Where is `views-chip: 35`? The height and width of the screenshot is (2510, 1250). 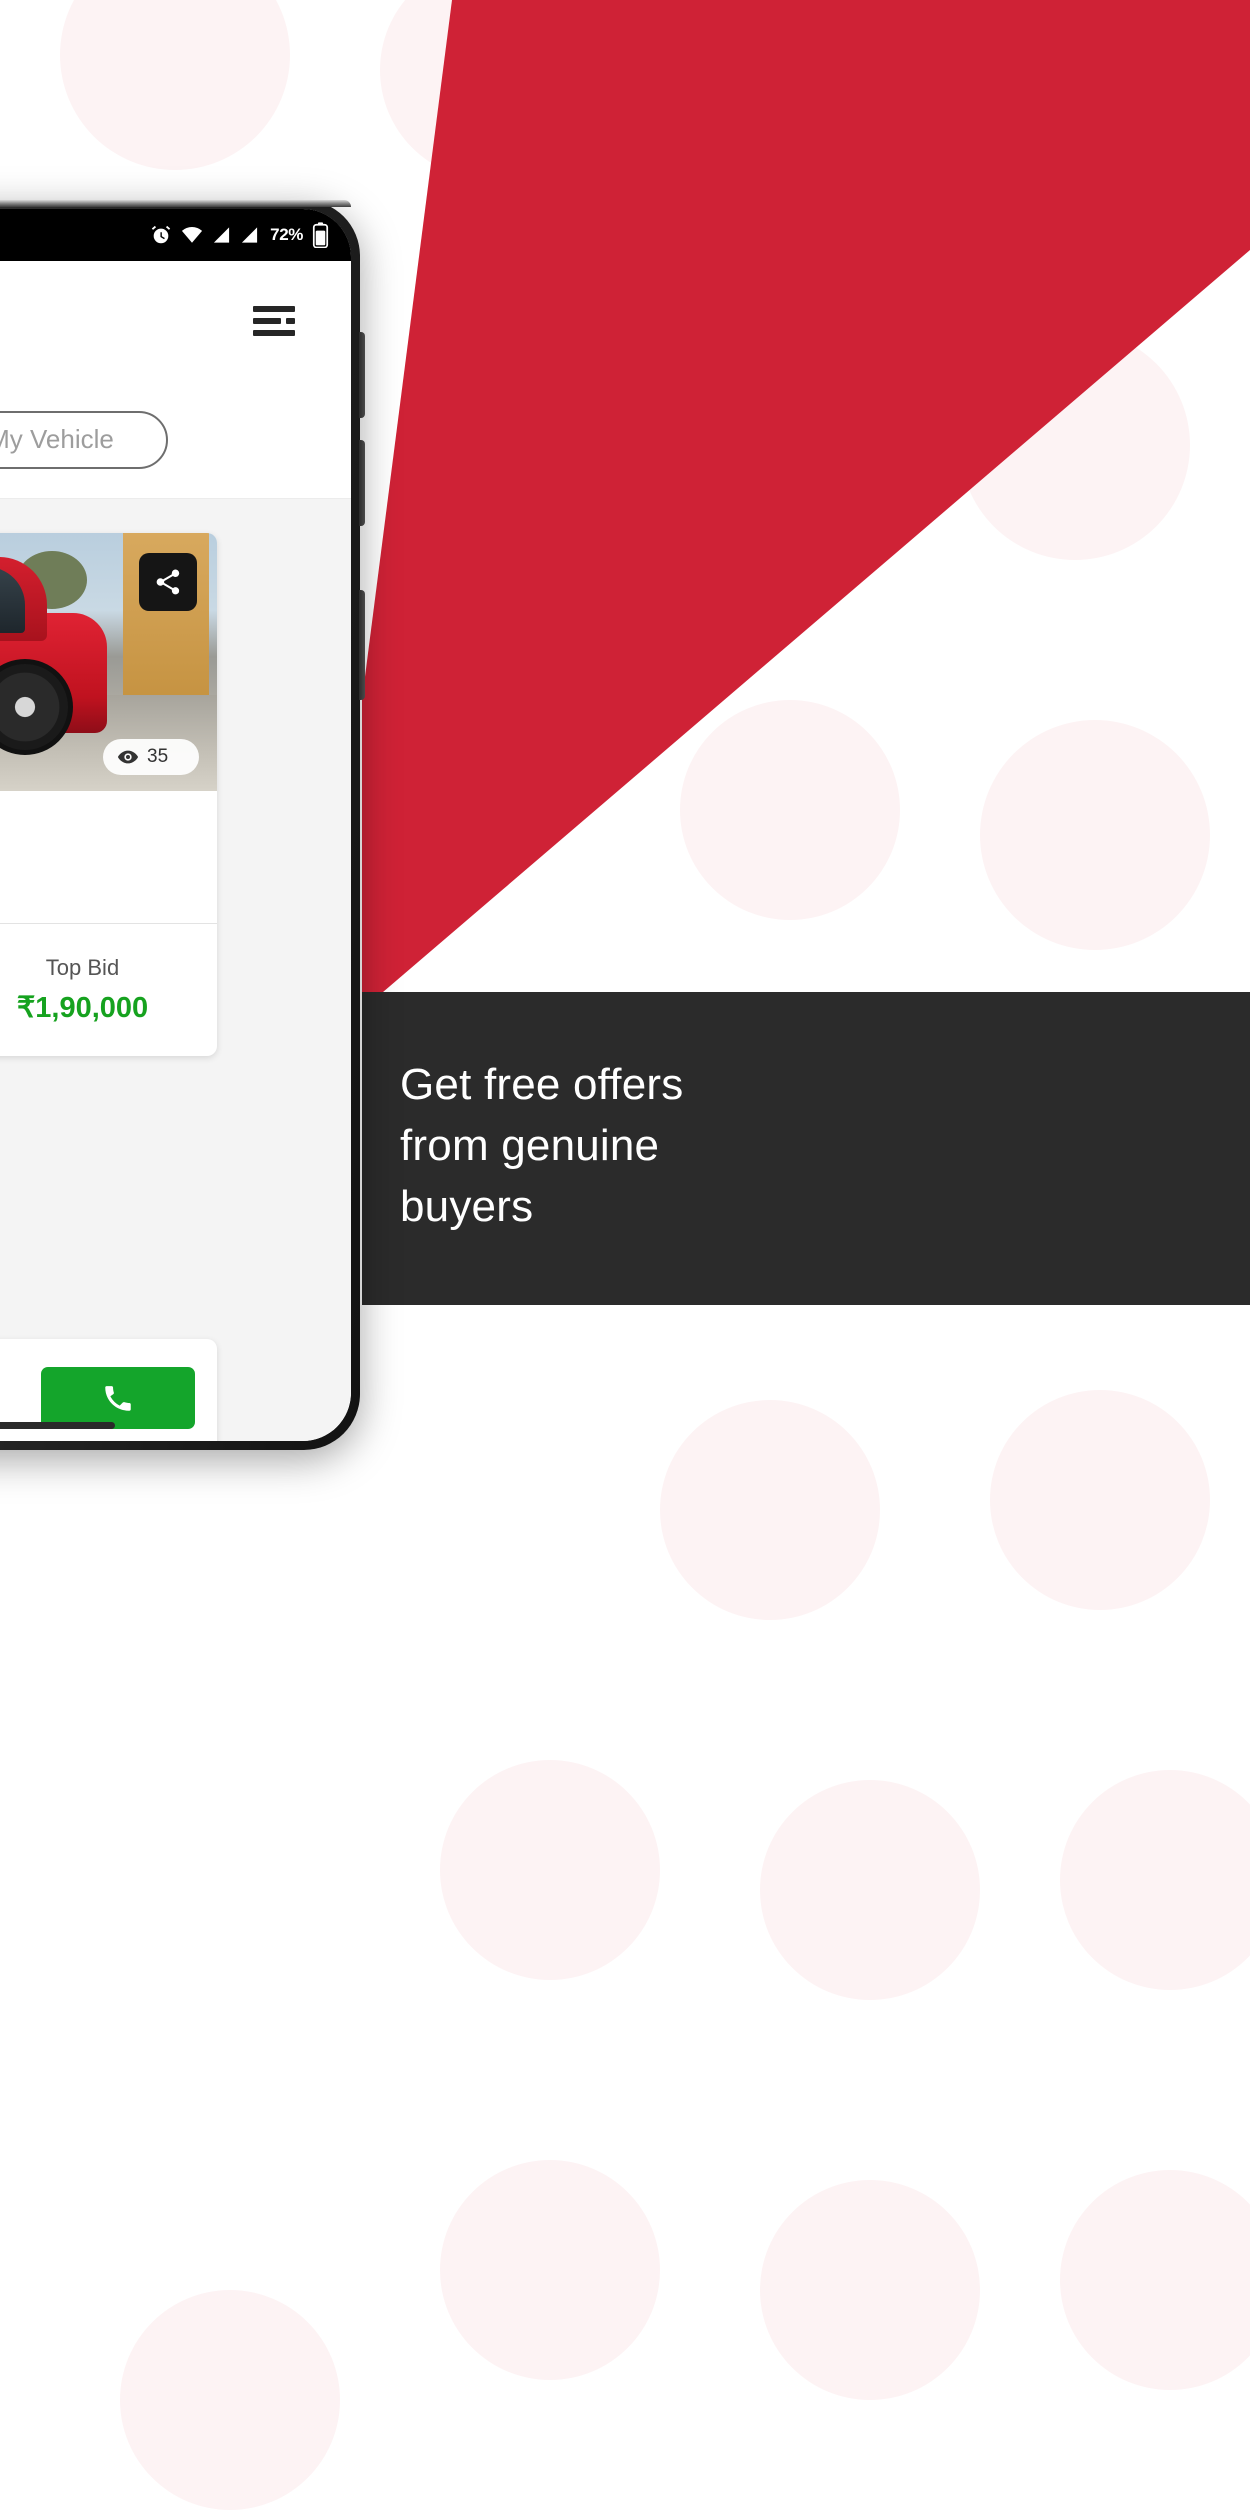 views-chip: 35 is located at coordinates (151, 757).